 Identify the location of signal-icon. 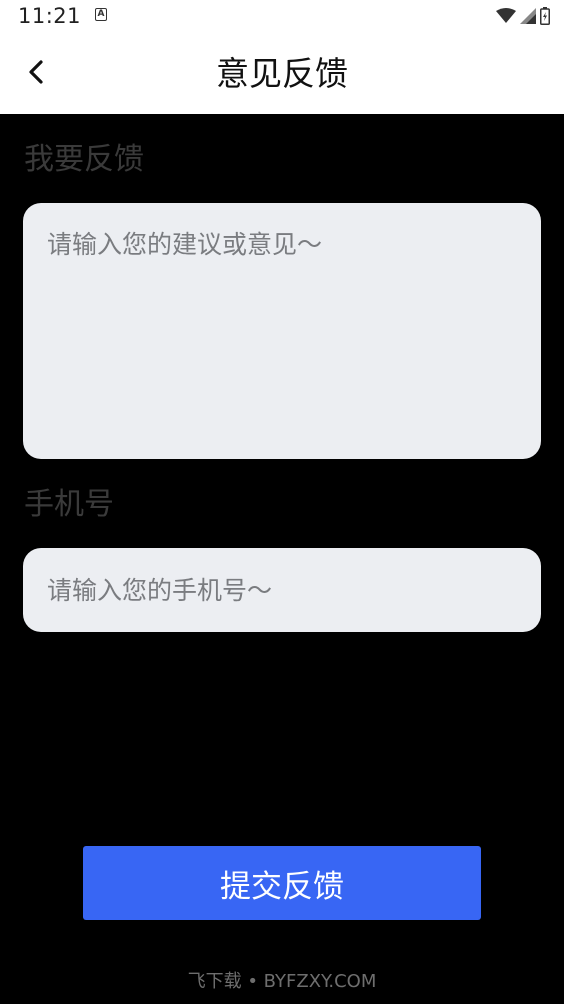
(528, 16).